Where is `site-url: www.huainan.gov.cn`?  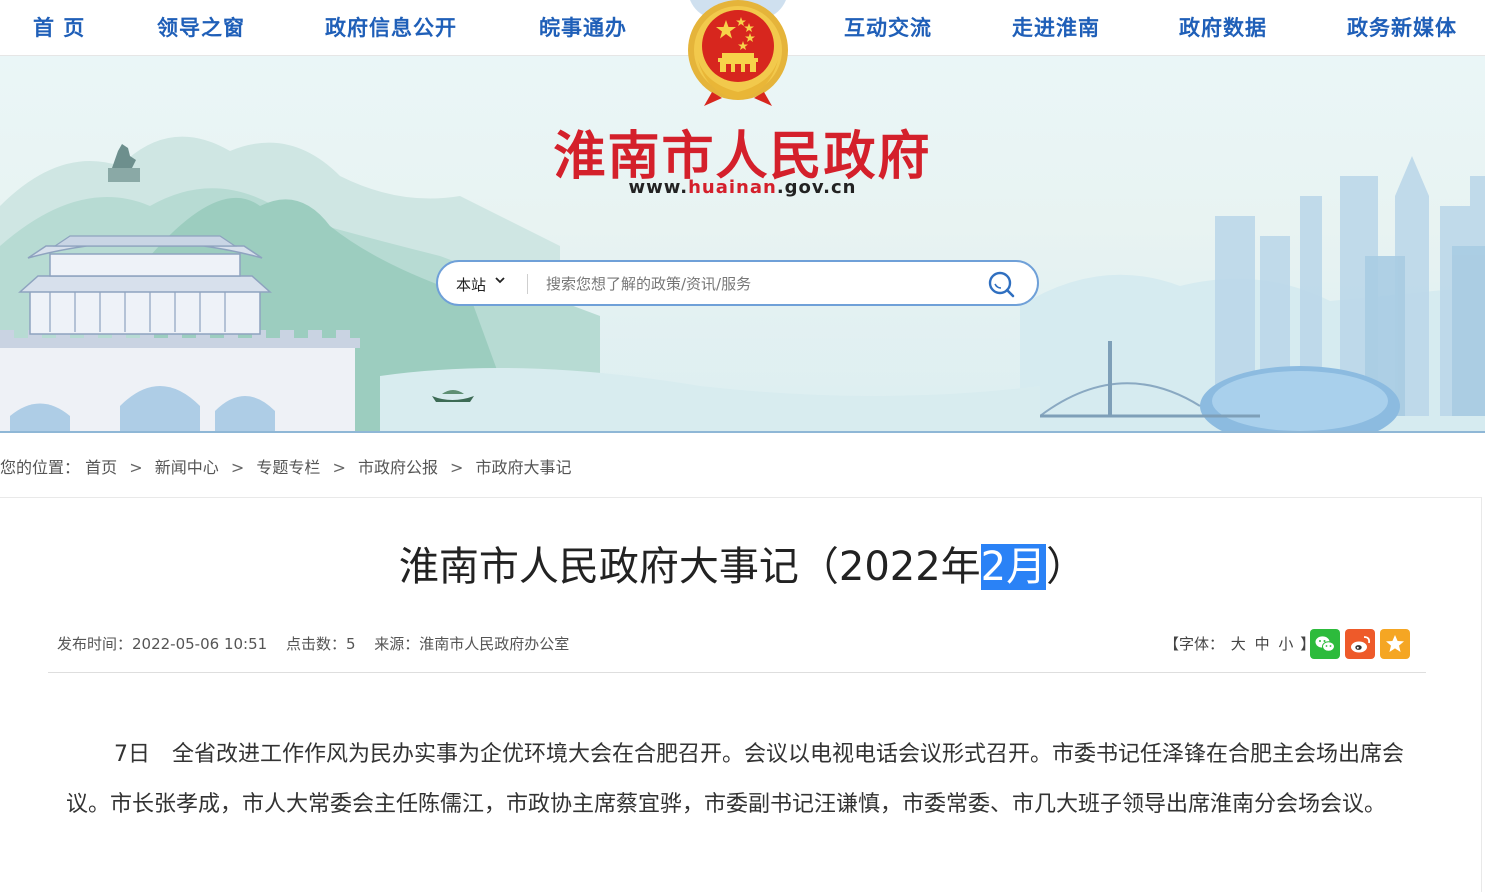
site-url: www.huainan.gov.cn is located at coordinates (742, 187).